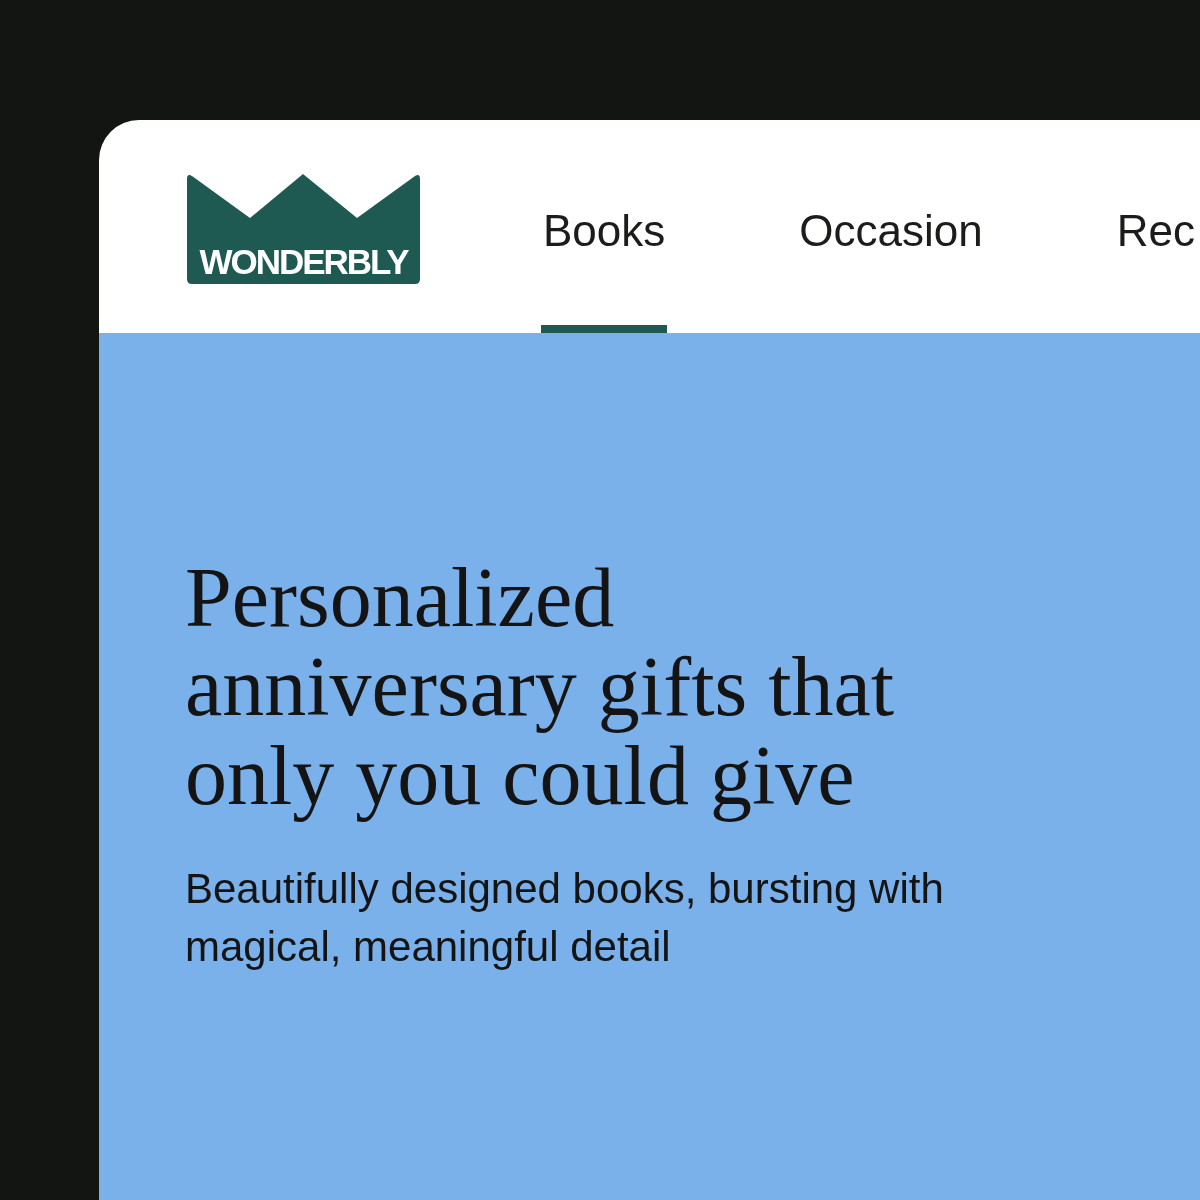 The height and width of the screenshot is (1200, 1200). I want to click on hero-subheading: Beautifully designed books, bursting with magical, meaningful detail, so click(565, 918).